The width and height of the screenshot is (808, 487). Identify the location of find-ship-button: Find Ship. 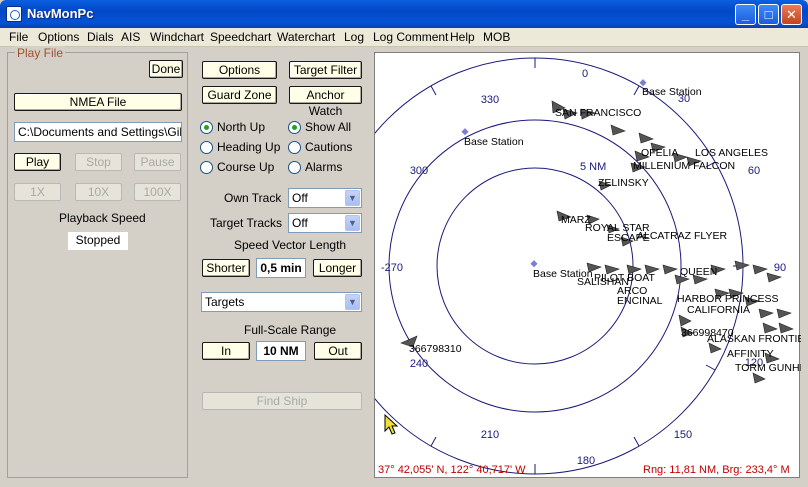
(282, 401).